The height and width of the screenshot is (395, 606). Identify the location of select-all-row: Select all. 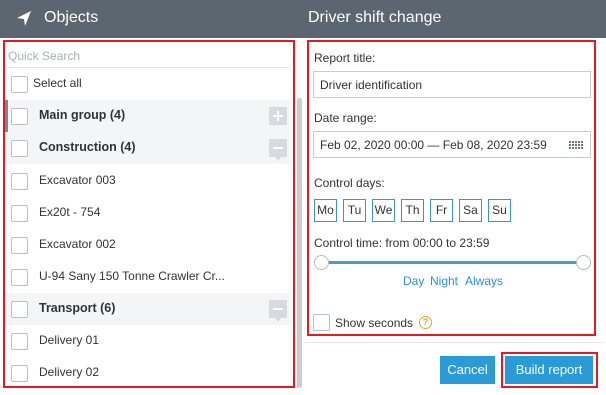
(147, 84).